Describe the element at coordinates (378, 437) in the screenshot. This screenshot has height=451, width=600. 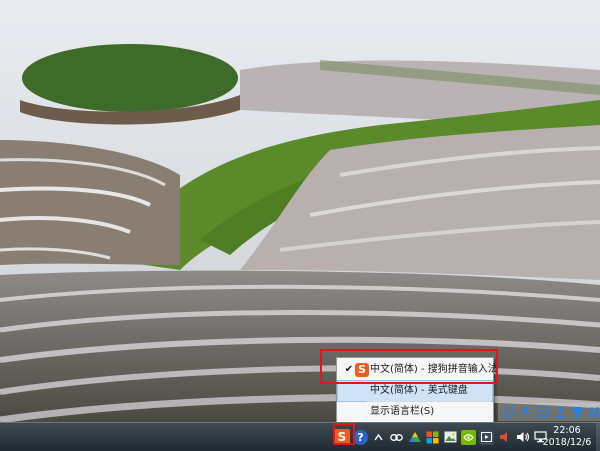
I see `expand-arrow-icon` at that location.